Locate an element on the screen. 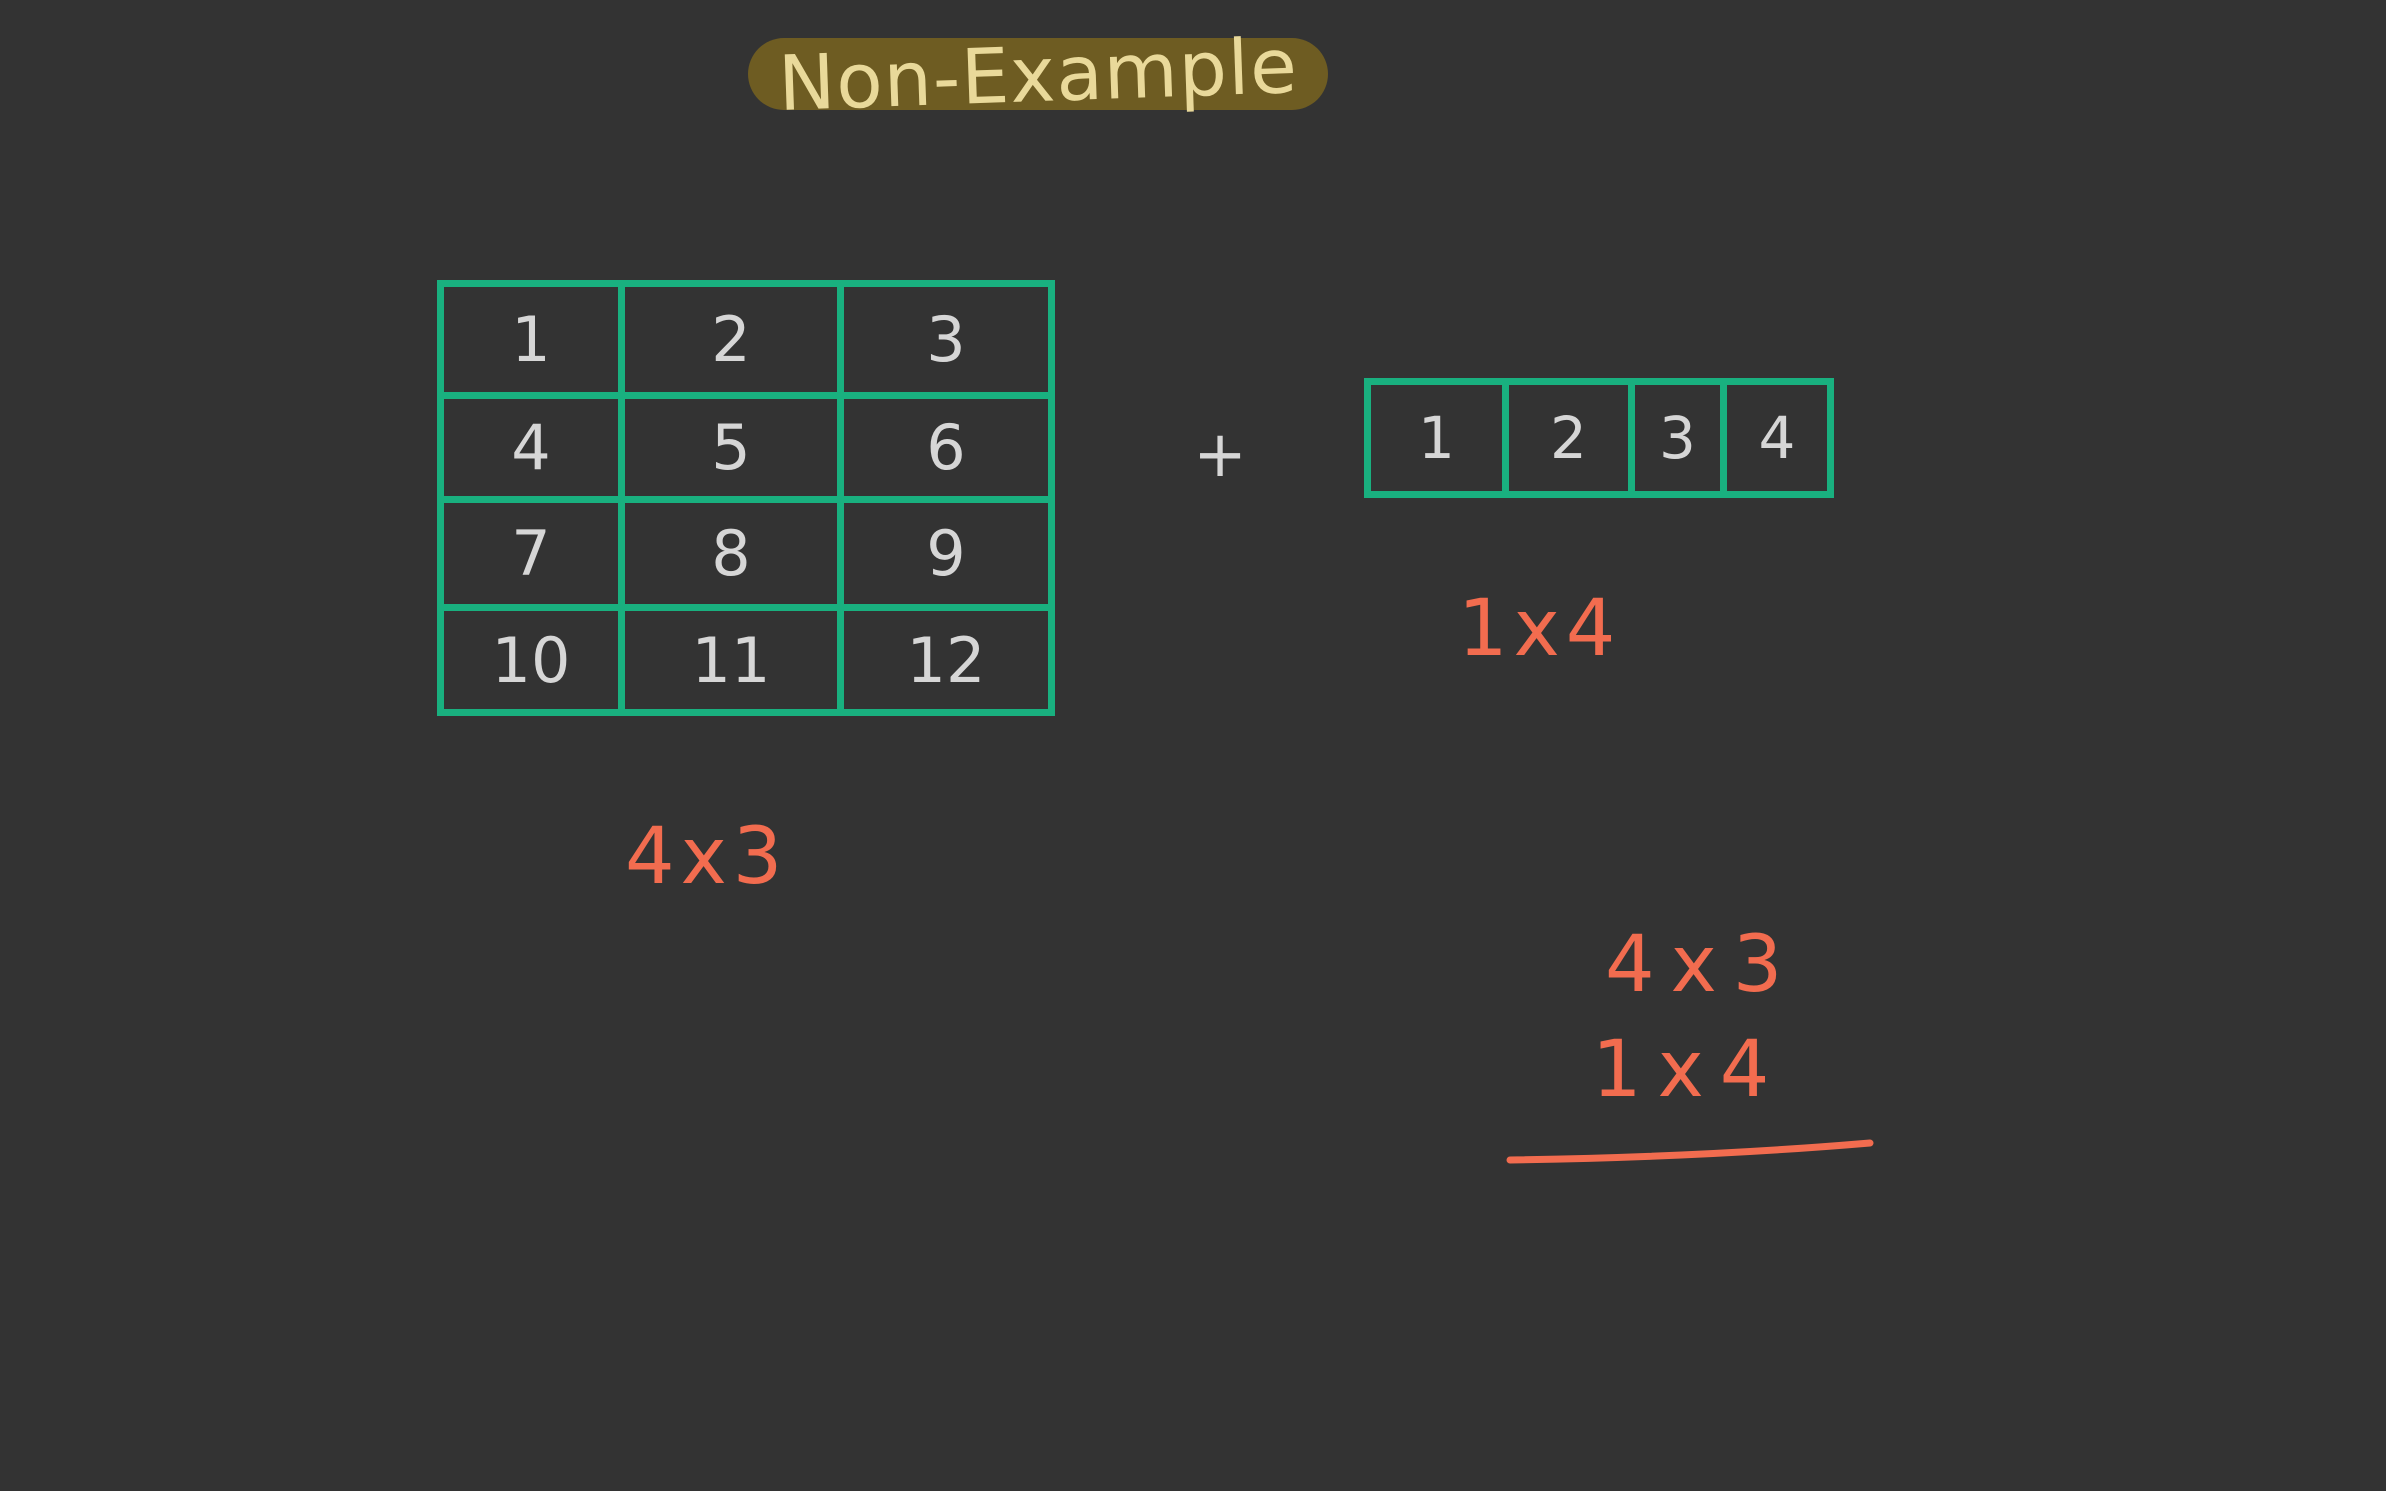  grid-cell: 3 is located at coordinates (946, 343).